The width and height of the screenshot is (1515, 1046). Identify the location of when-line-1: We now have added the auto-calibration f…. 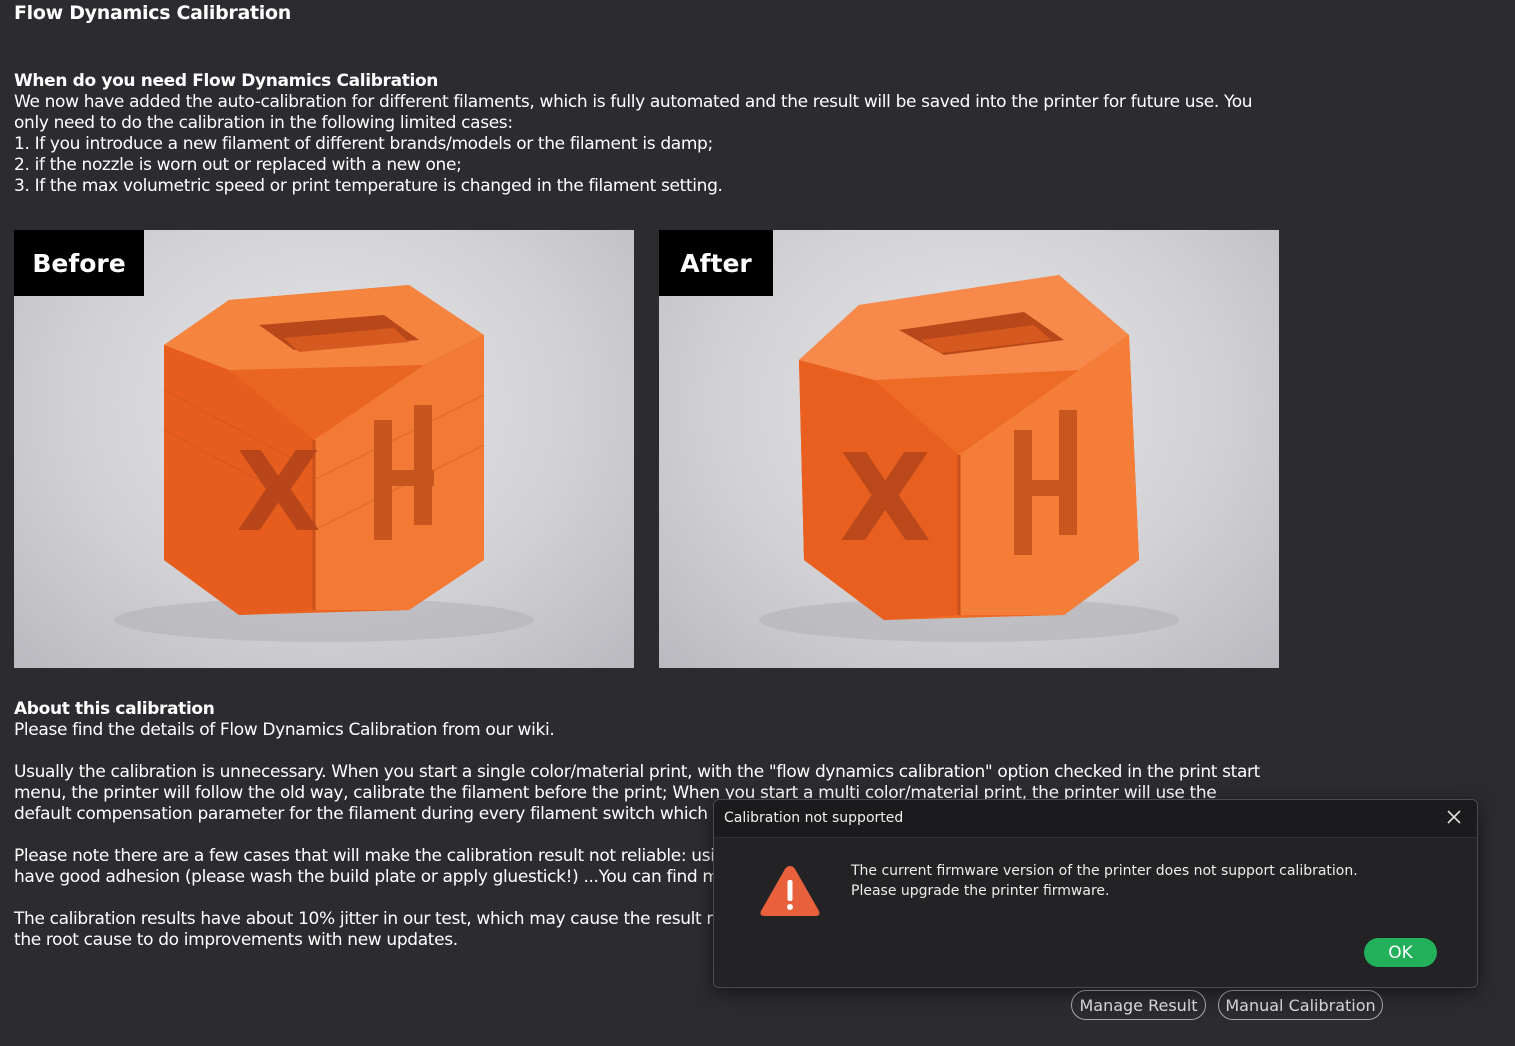
(633, 102).